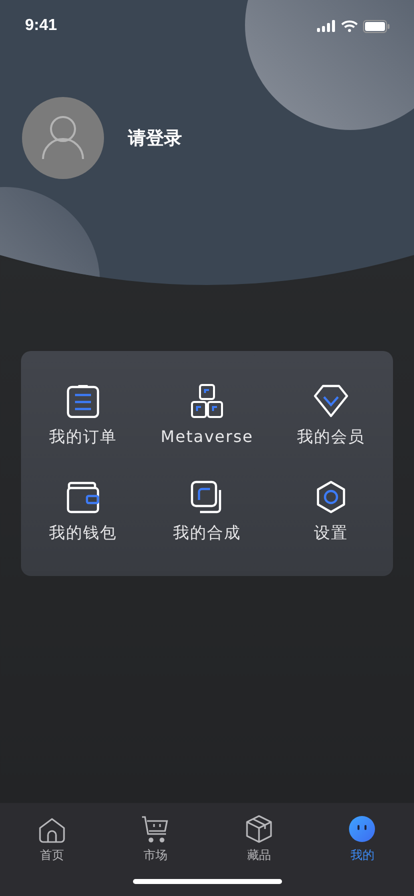 This screenshot has width=414, height=896. I want to click on cubes-icon, so click(207, 401).